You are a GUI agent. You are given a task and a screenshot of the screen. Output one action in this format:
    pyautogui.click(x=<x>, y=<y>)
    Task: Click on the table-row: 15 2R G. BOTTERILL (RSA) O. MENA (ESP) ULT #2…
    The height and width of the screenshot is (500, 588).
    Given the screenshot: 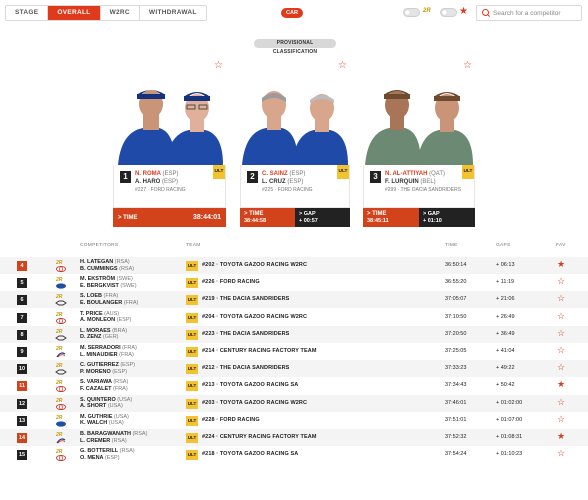 What is the action you would take?
    pyautogui.click(x=294, y=454)
    